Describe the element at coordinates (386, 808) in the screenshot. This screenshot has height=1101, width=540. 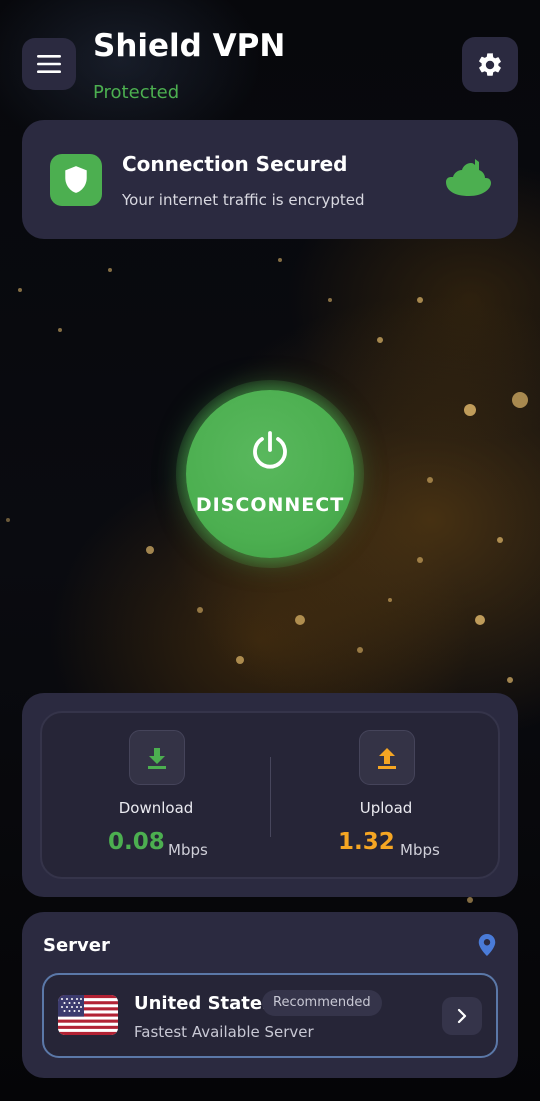
I see `upload-label: Upload` at that location.